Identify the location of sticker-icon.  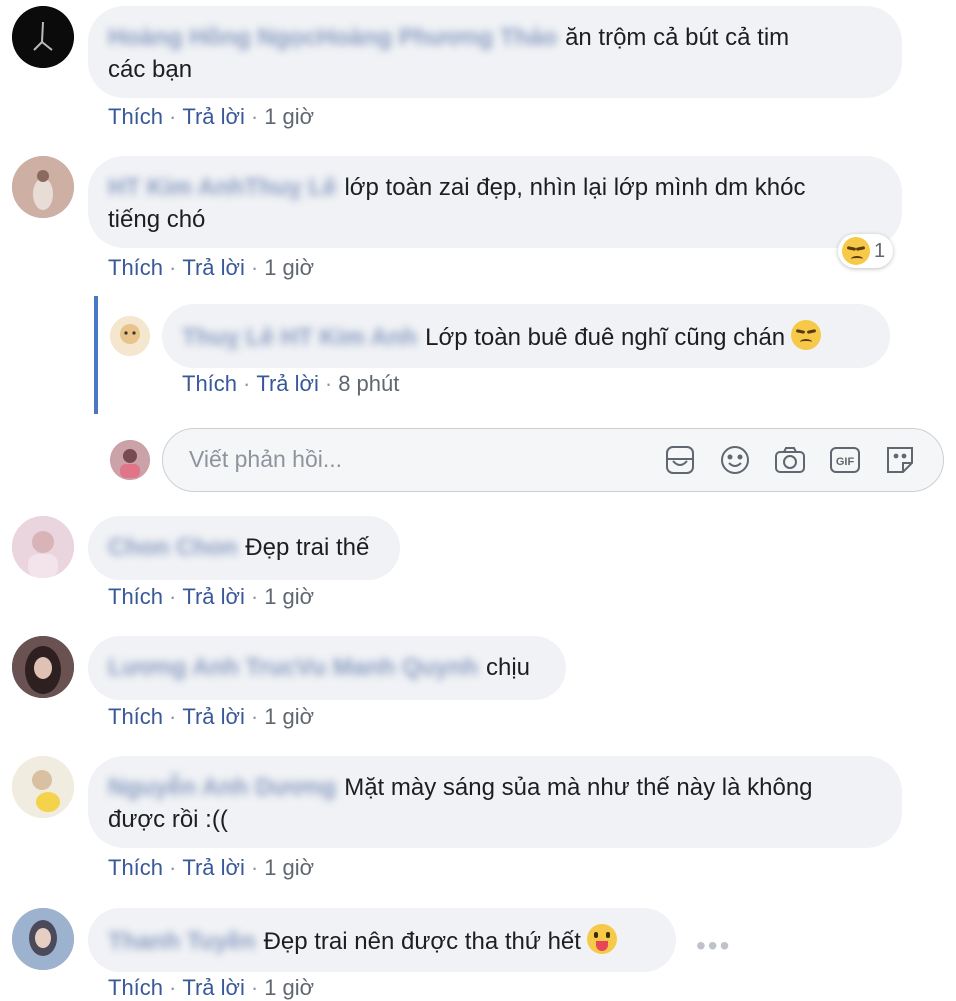
(680, 460).